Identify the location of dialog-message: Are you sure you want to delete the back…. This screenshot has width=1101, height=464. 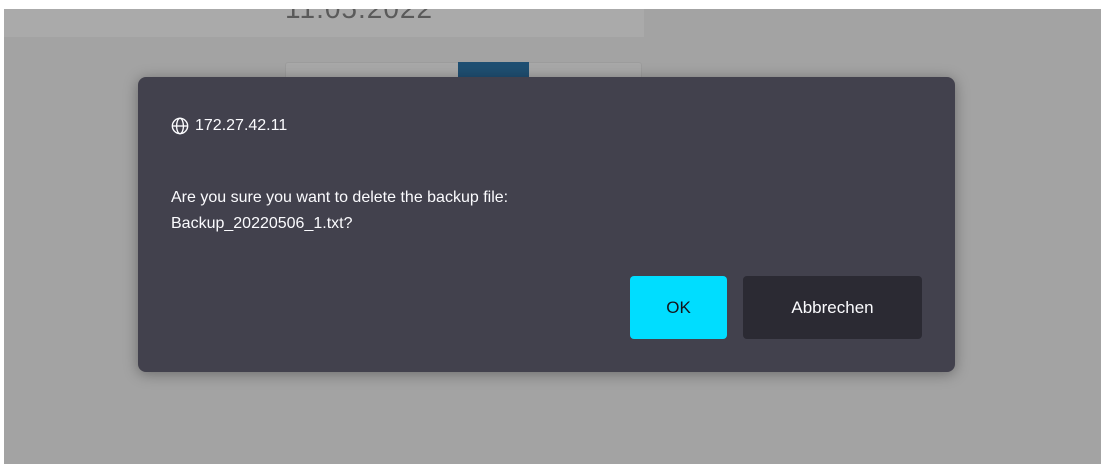
(340, 210).